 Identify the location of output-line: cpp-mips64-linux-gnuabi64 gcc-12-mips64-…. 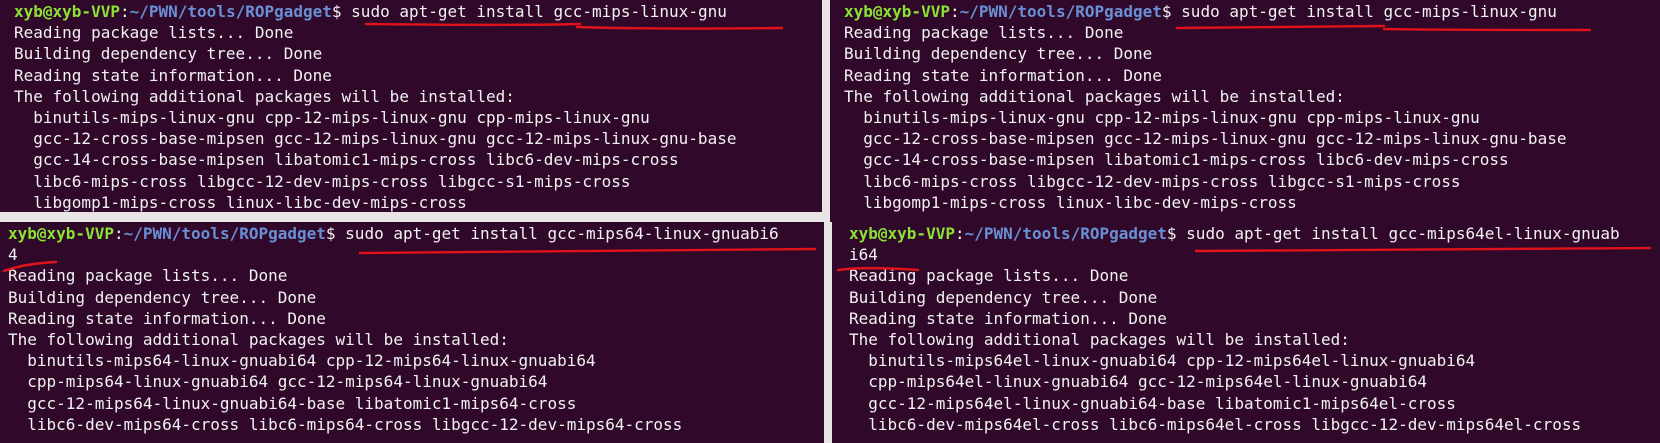
(278, 382).